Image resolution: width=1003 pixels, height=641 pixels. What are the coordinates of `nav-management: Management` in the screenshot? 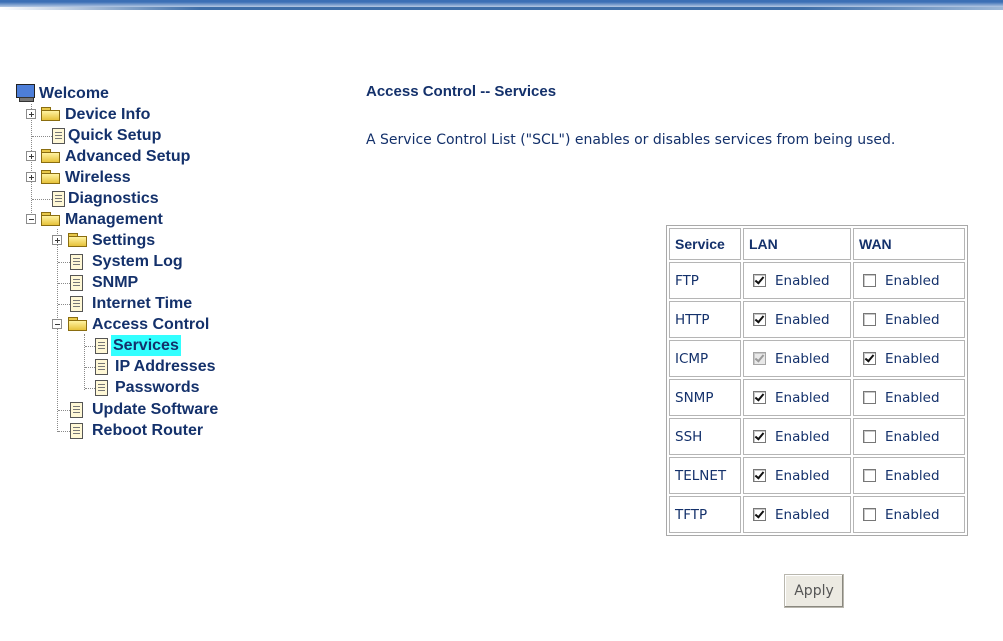 It's located at (114, 219).